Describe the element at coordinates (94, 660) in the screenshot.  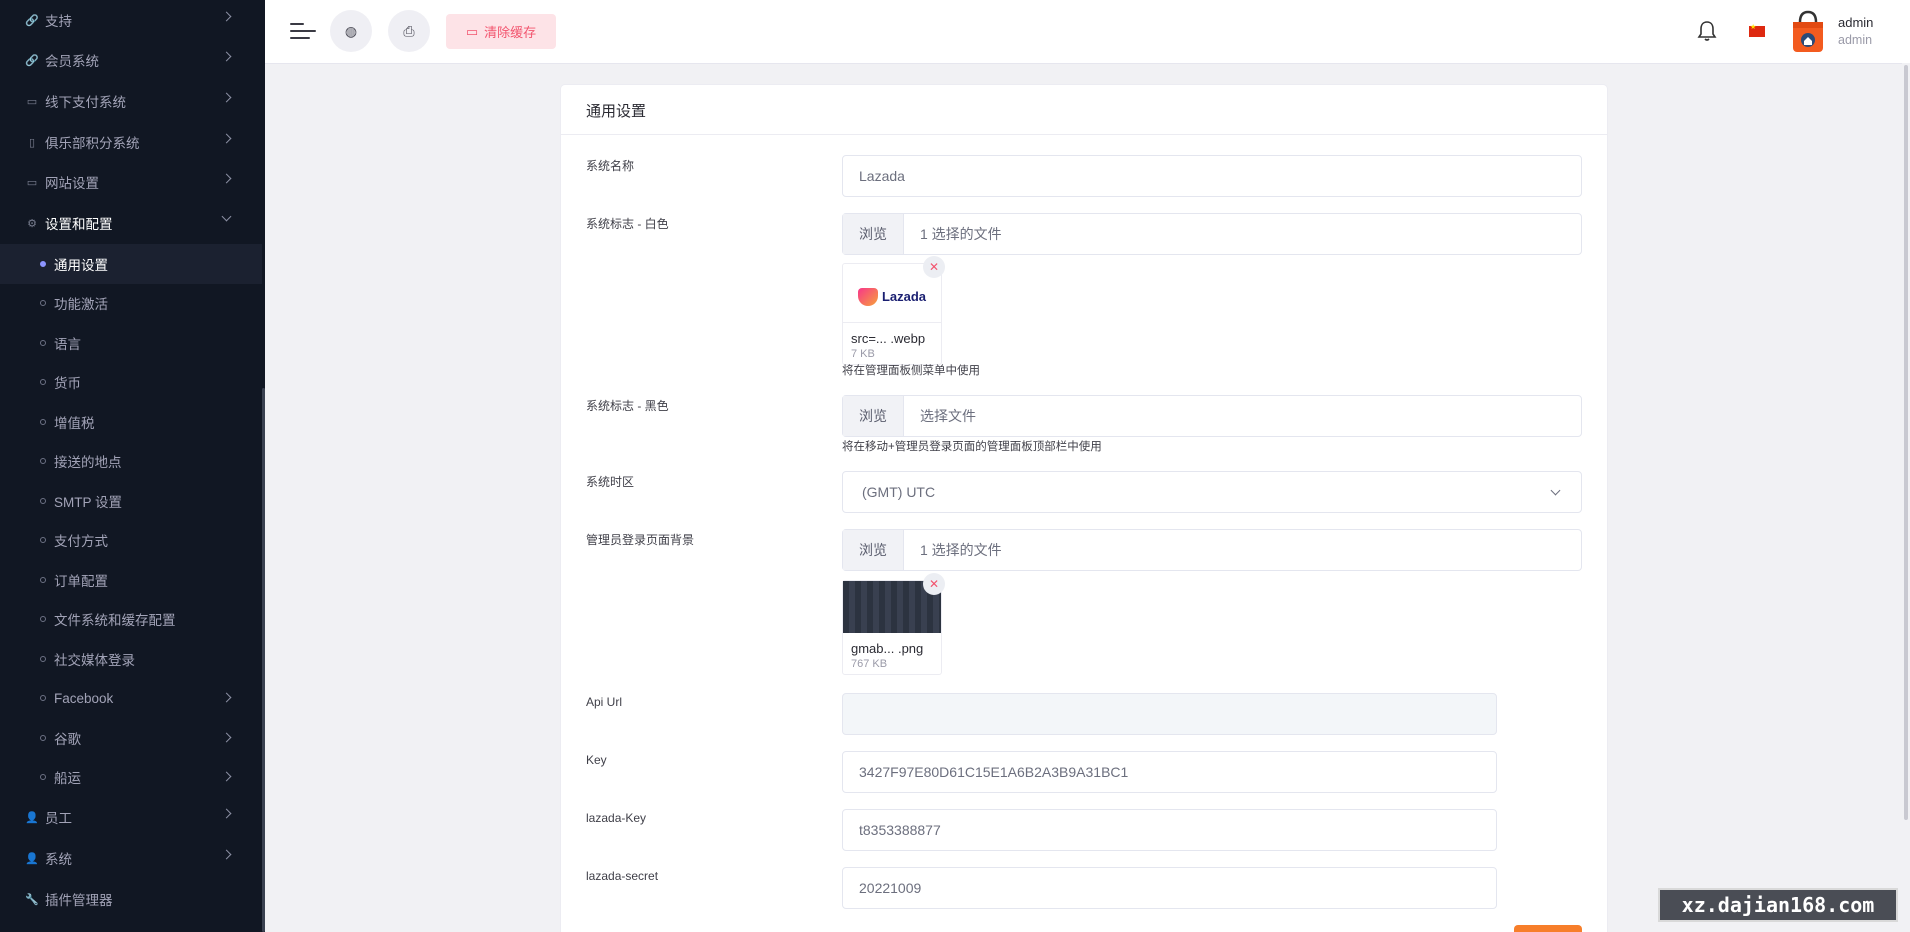
I see `sidebar-sub-item-label: 社交媒体登录` at that location.